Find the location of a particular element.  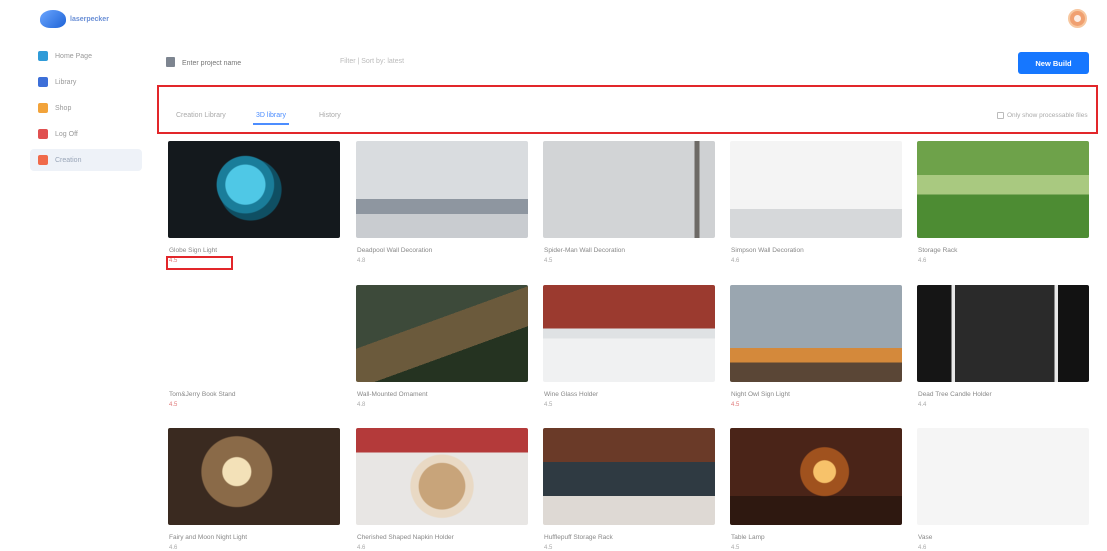

sidebar-item-label: Home Page is located at coordinates (73, 56).